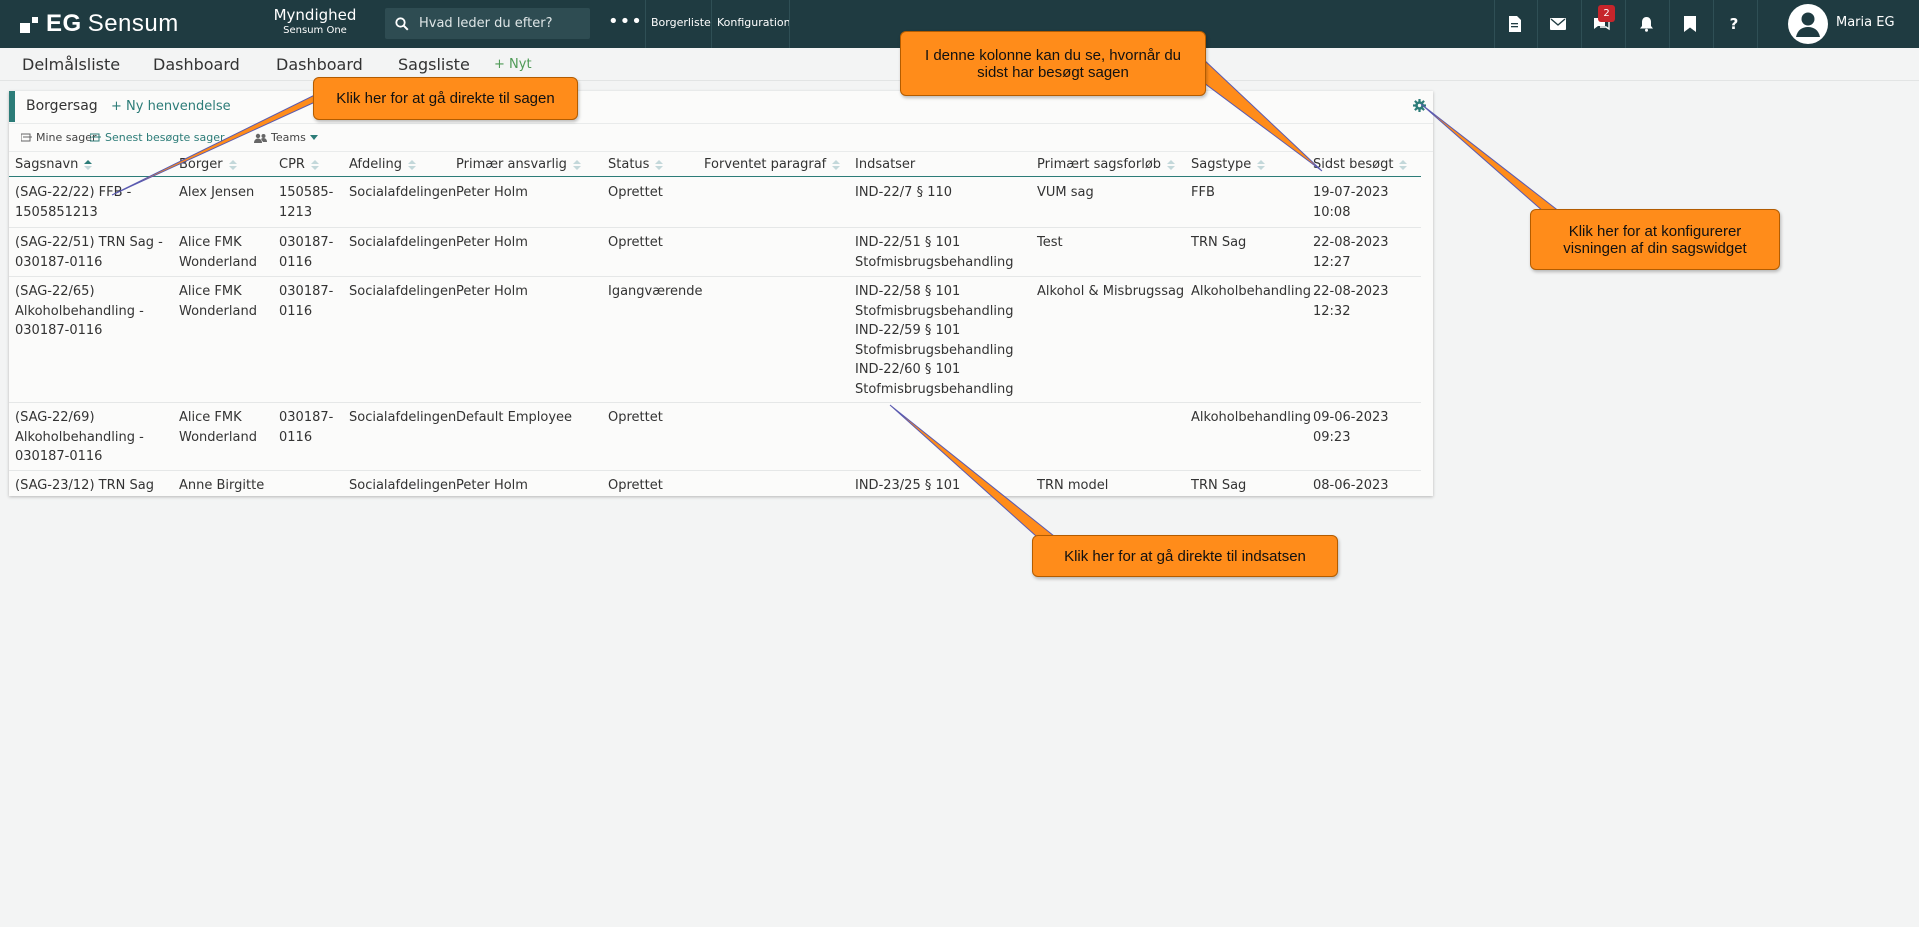 This screenshot has width=1919, height=927. What do you see at coordinates (513, 64) in the screenshot?
I see `new-tab-button: + Nyt` at bounding box center [513, 64].